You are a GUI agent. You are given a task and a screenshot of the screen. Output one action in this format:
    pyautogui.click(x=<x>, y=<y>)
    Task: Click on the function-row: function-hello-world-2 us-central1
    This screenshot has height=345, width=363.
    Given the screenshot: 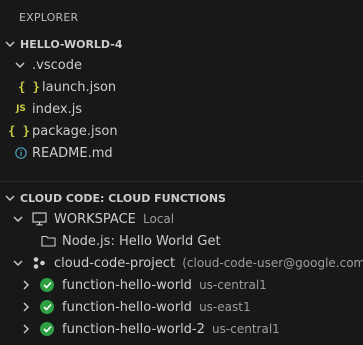 What is the action you would take?
    pyautogui.click(x=181, y=329)
    